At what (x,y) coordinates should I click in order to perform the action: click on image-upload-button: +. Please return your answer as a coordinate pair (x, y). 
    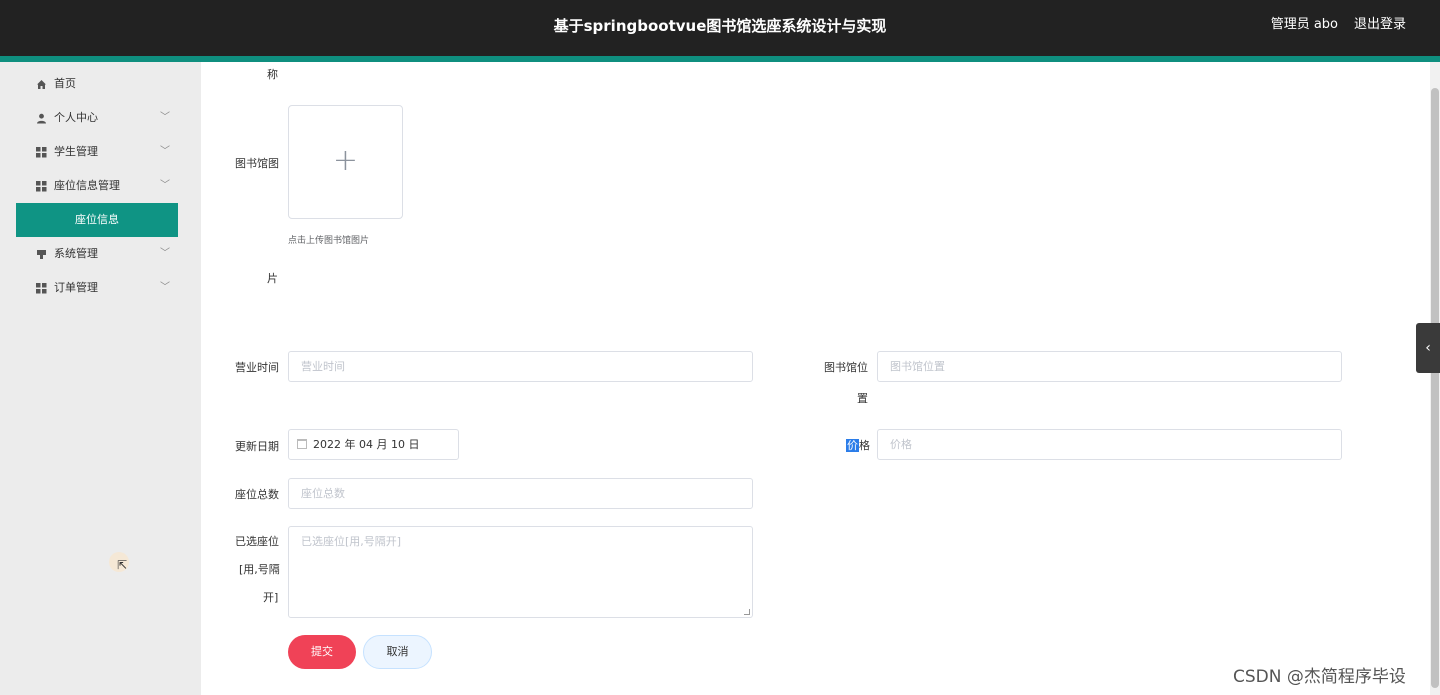
    Looking at the image, I should click on (345, 162).